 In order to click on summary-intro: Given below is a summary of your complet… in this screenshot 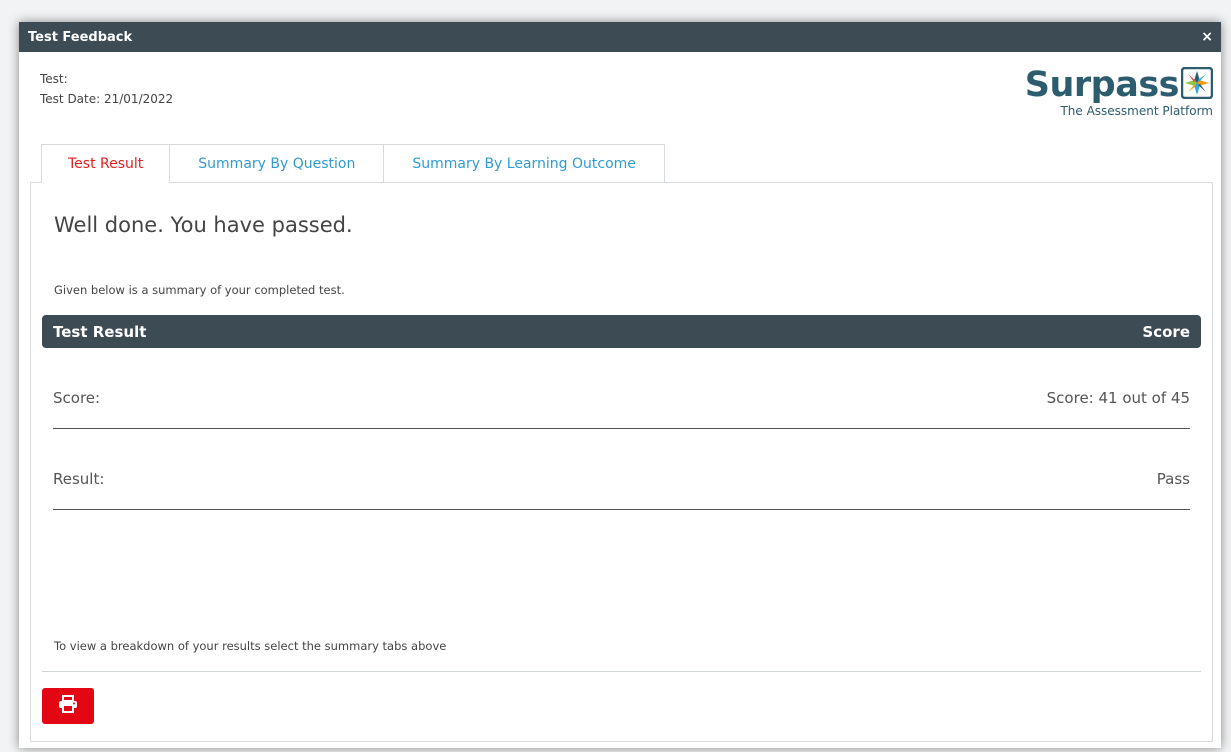, I will do `click(199, 290)`.